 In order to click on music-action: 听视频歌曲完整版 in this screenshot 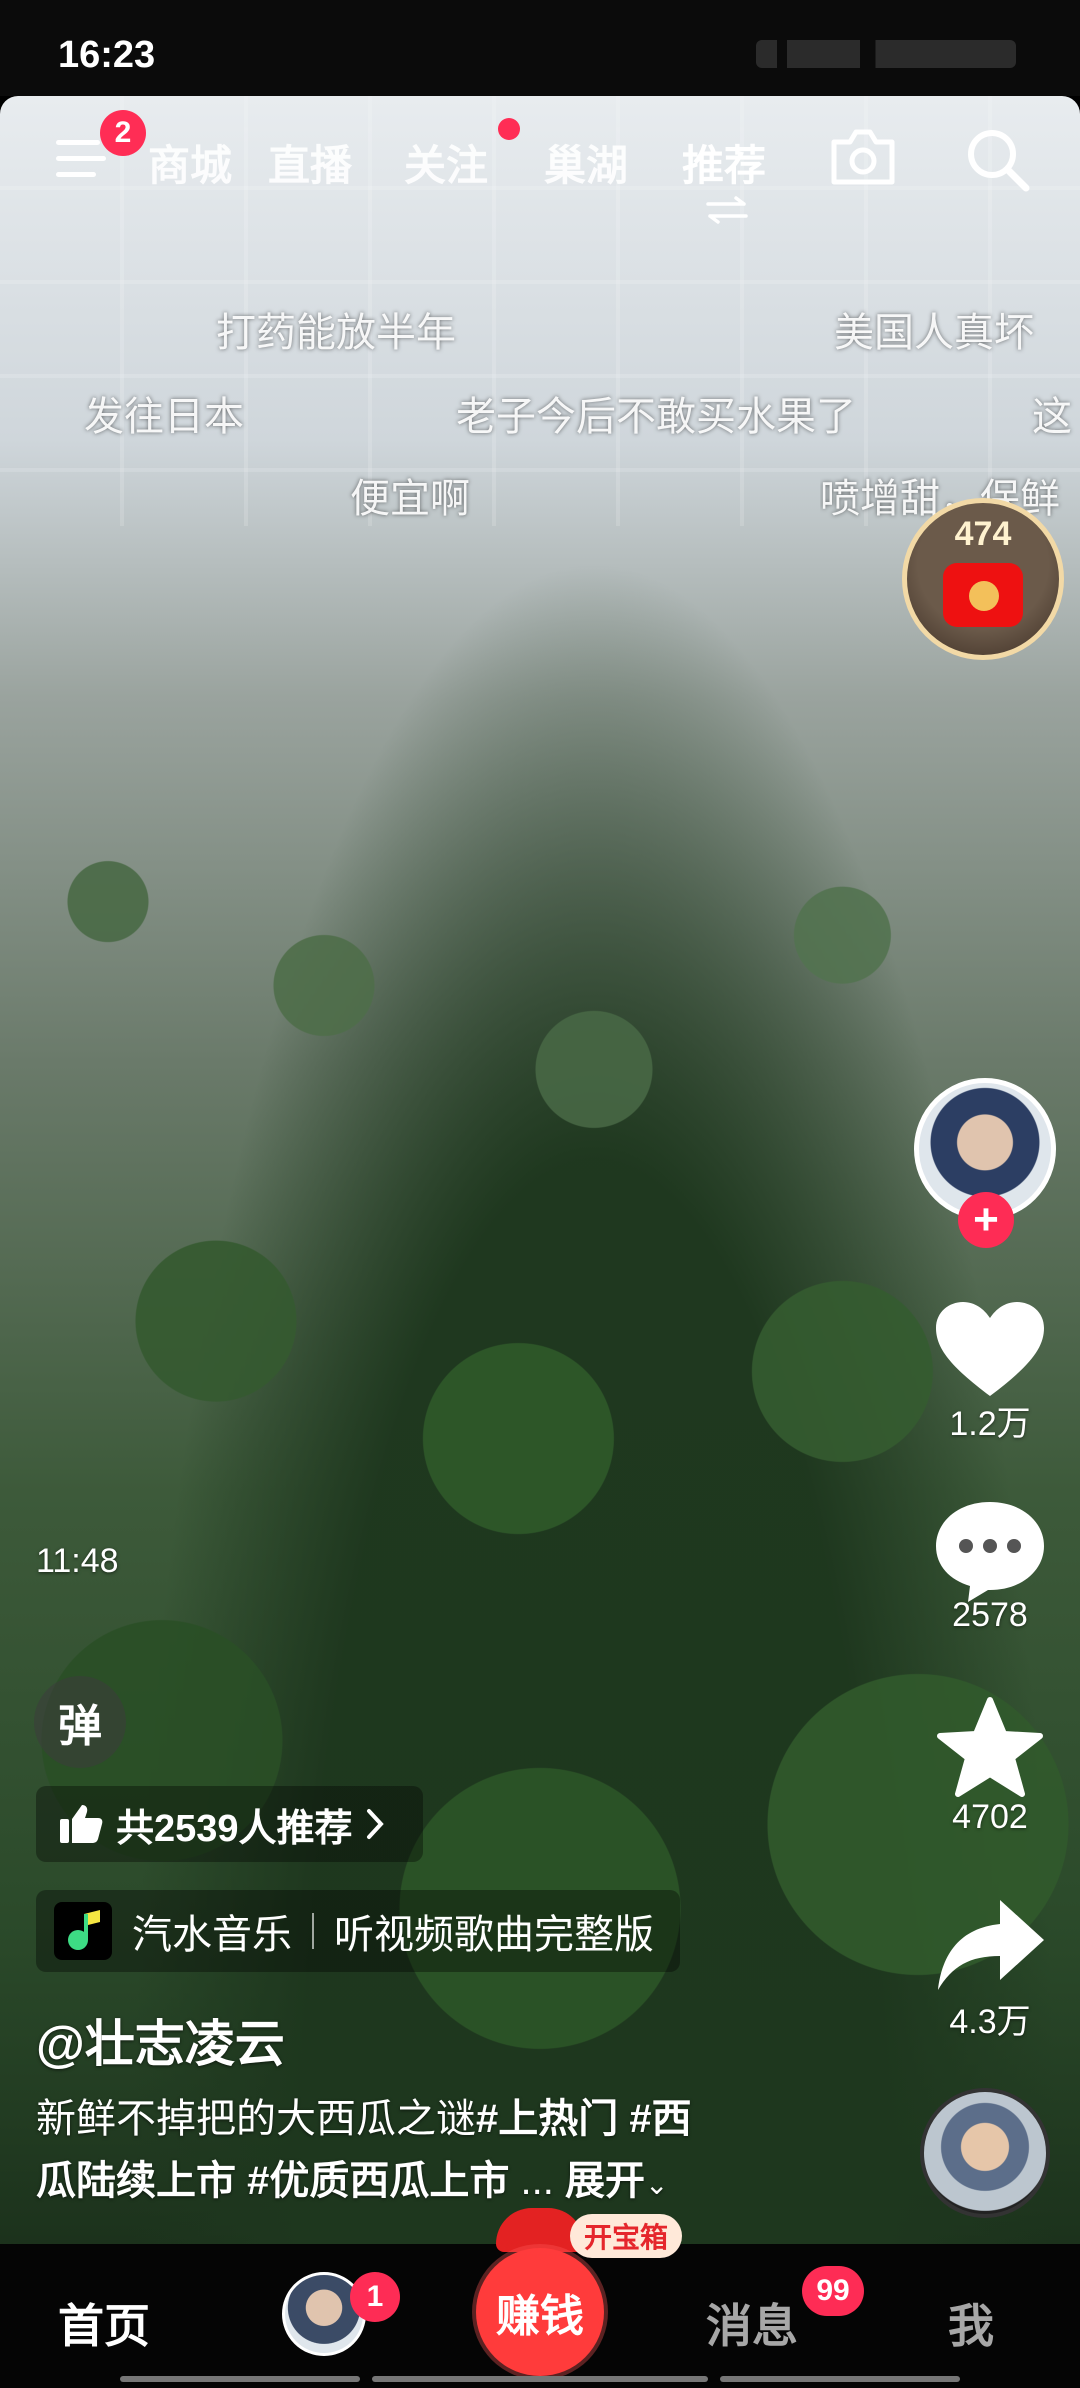, I will do `click(494, 1935)`.